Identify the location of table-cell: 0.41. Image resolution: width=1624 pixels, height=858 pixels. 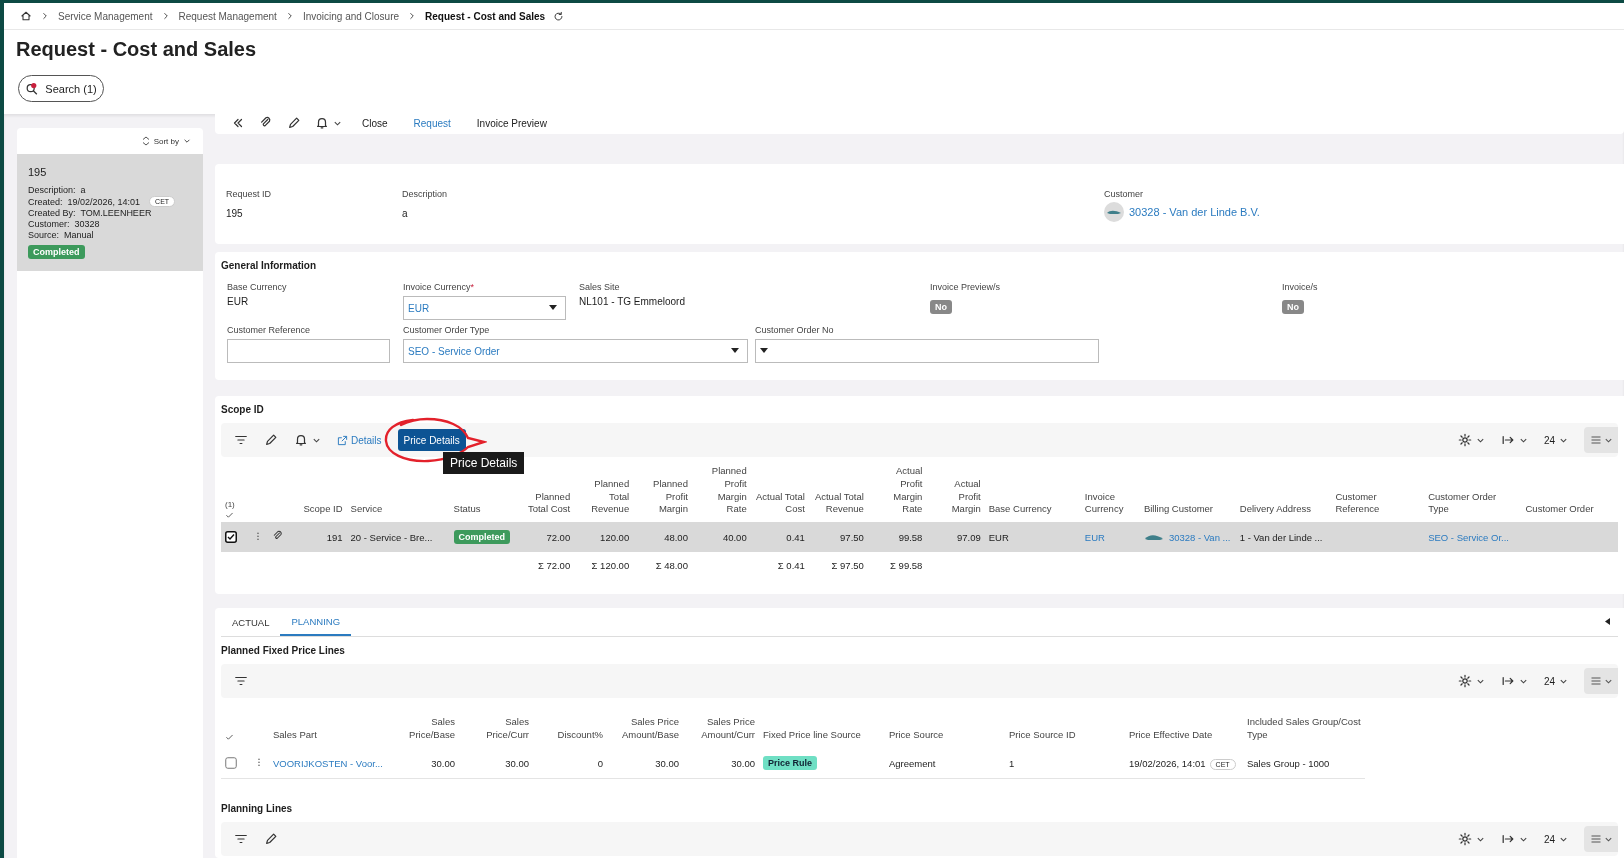
(795, 537).